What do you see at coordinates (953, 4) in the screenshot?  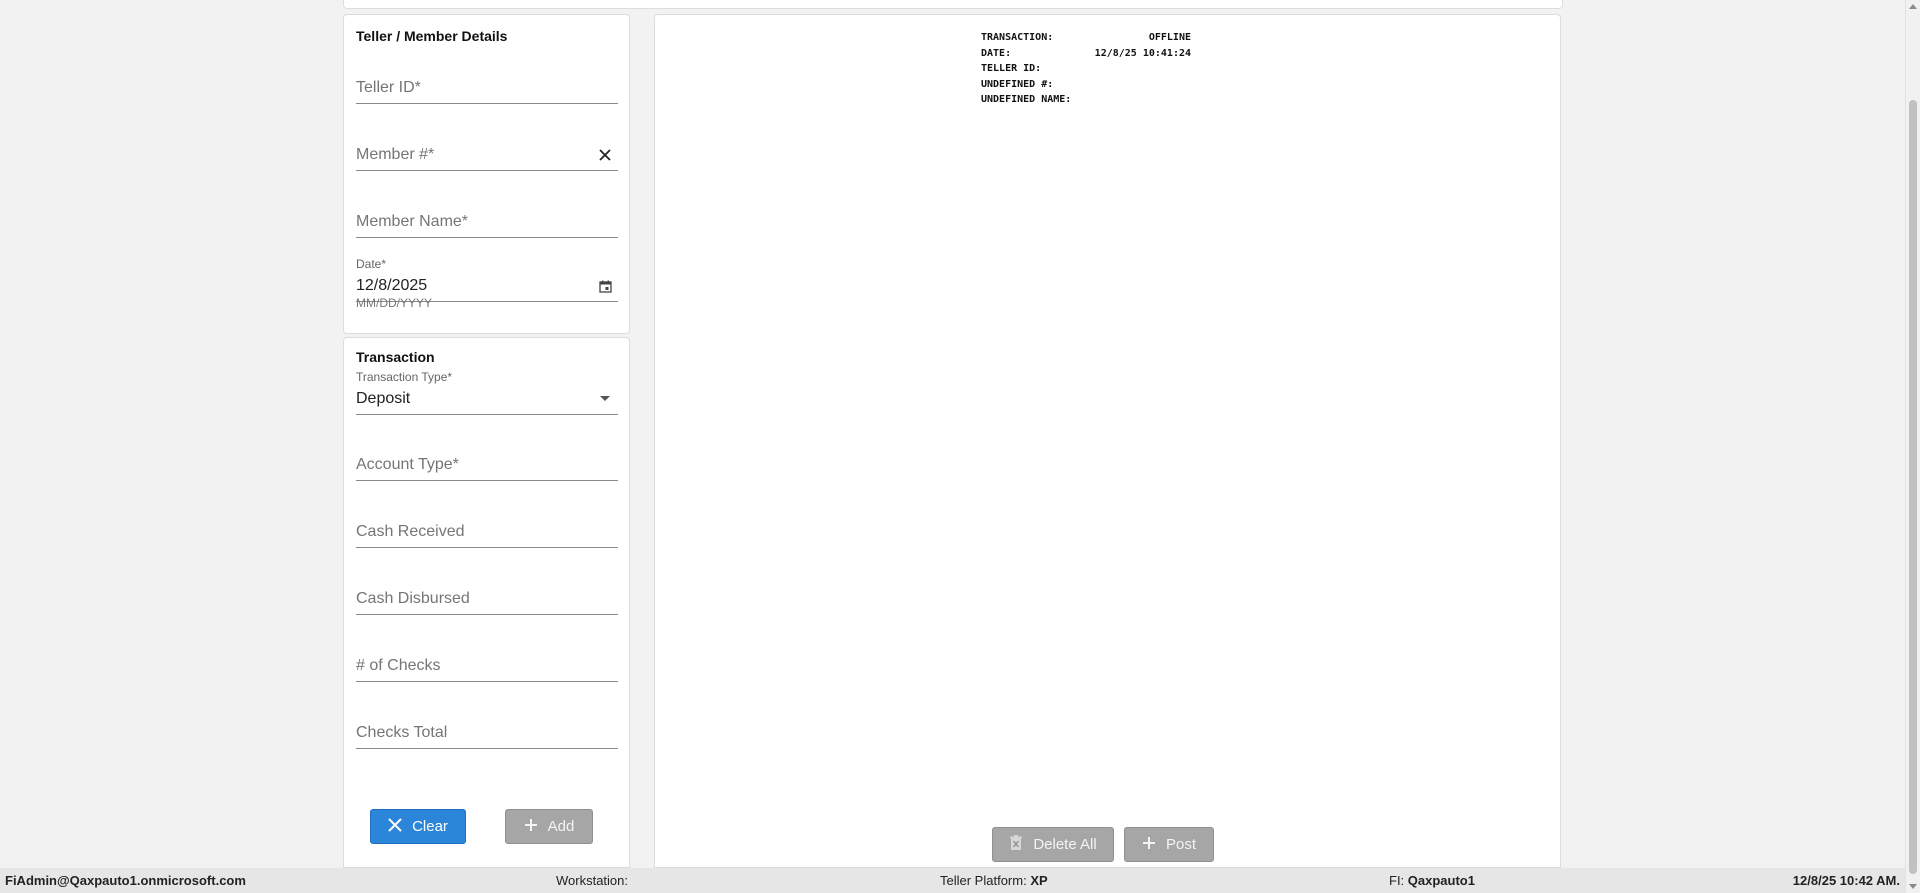 I see `top-panel-edge` at bounding box center [953, 4].